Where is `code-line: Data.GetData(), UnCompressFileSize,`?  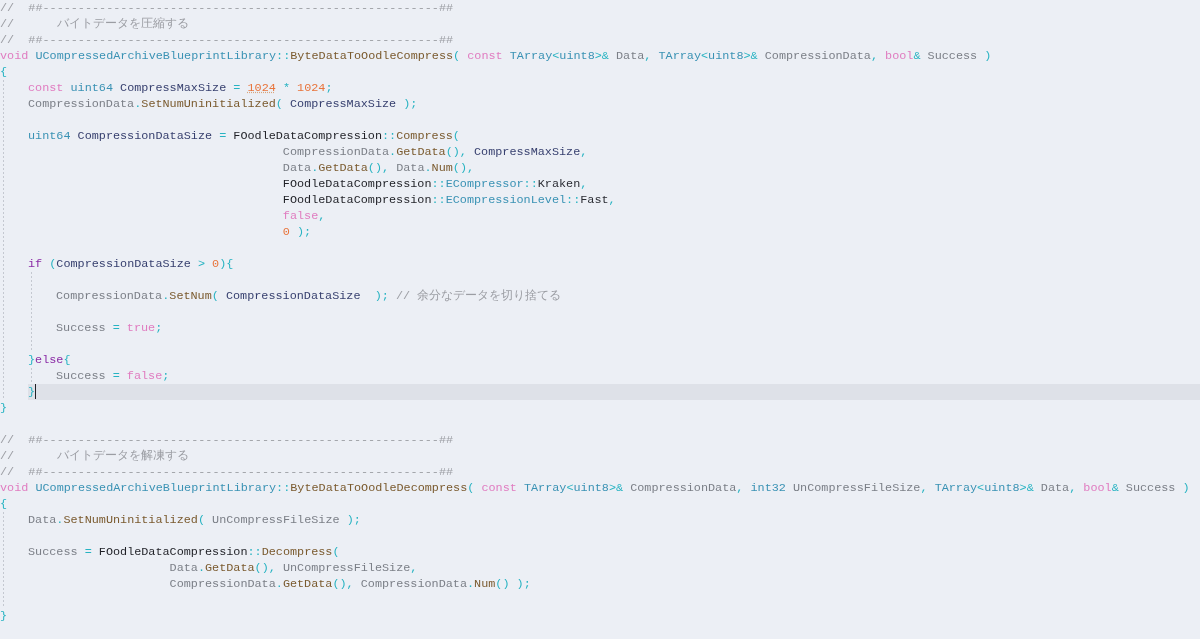
code-line: Data.GetData(), UnCompressFileSize, is located at coordinates (293, 568).